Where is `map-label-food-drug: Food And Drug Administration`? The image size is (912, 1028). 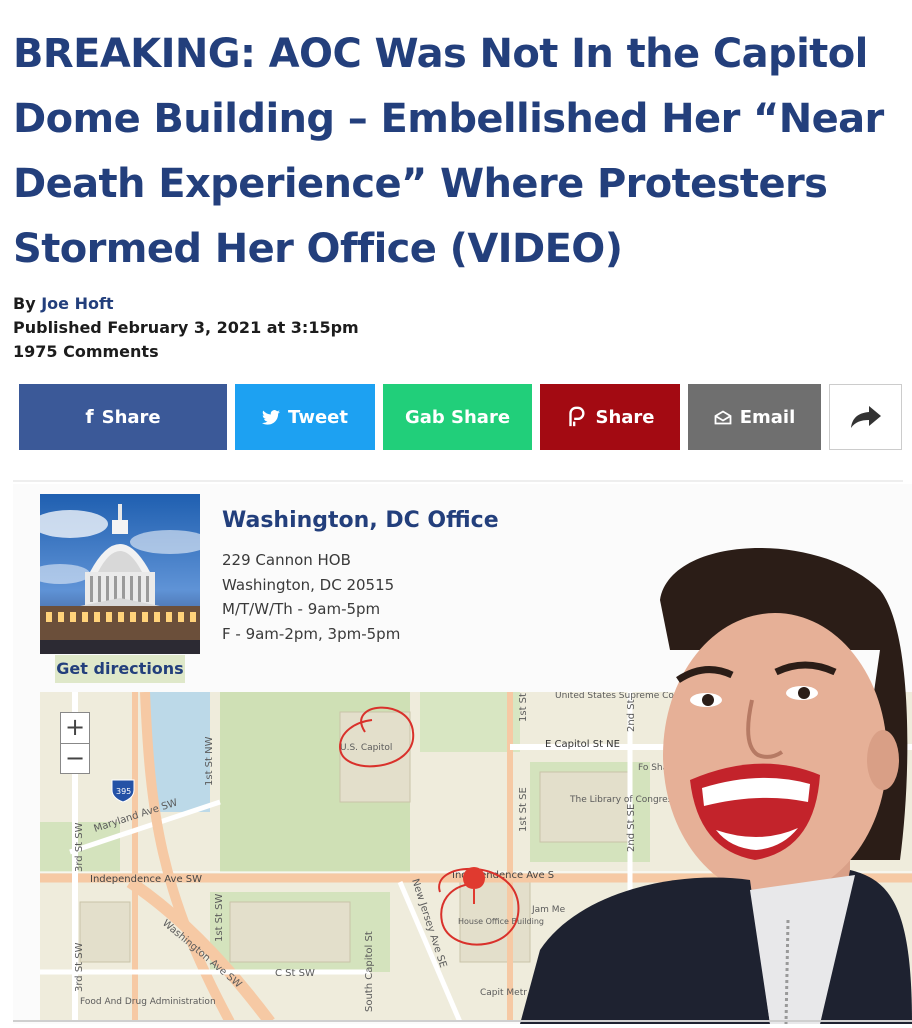 map-label-food-drug: Food And Drug Administration is located at coordinates (148, 1002).